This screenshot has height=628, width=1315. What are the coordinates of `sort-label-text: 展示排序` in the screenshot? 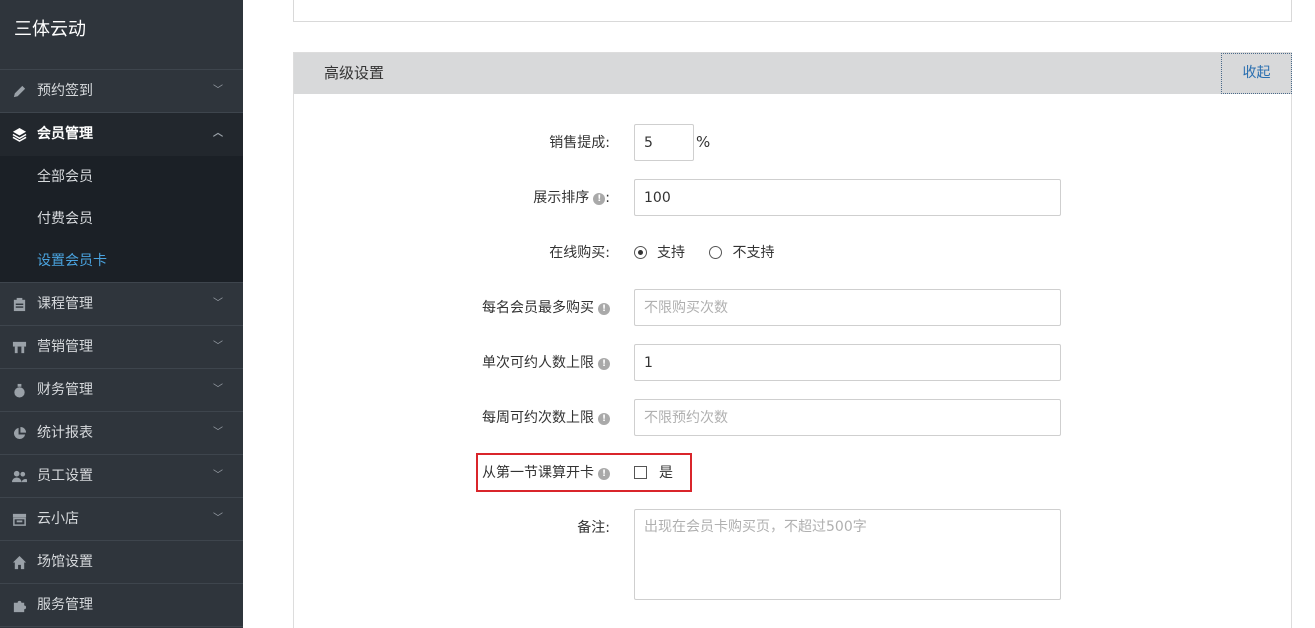 It's located at (561, 198).